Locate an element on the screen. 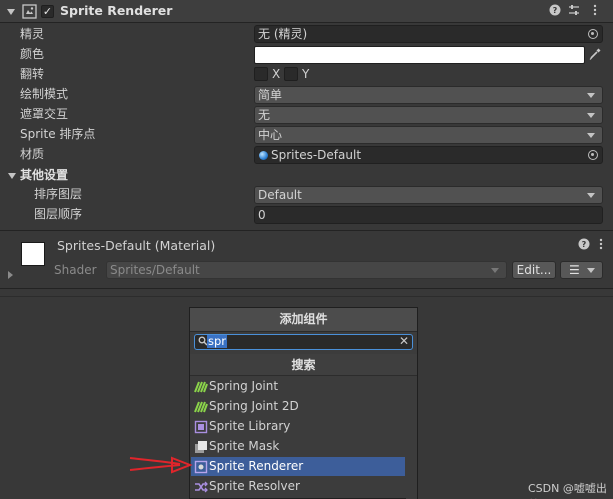 Image resolution: width=613 pixels, height=499 pixels. watermark: CSDN @嘘嘘出差 is located at coordinates (567, 490).